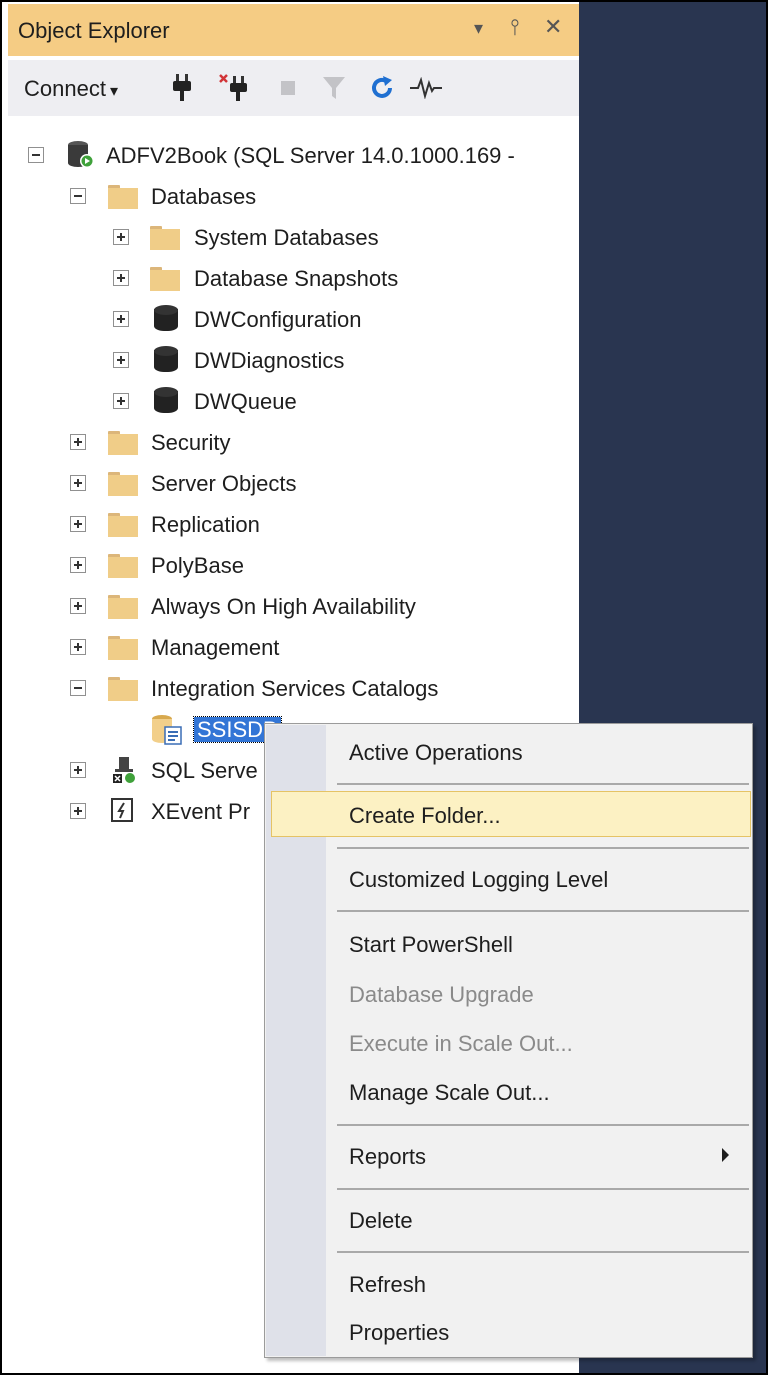 Image resolution: width=768 pixels, height=1375 pixels. Describe the element at coordinates (286, 237) in the screenshot. I see `system-databases-label: System Databases` at that location.